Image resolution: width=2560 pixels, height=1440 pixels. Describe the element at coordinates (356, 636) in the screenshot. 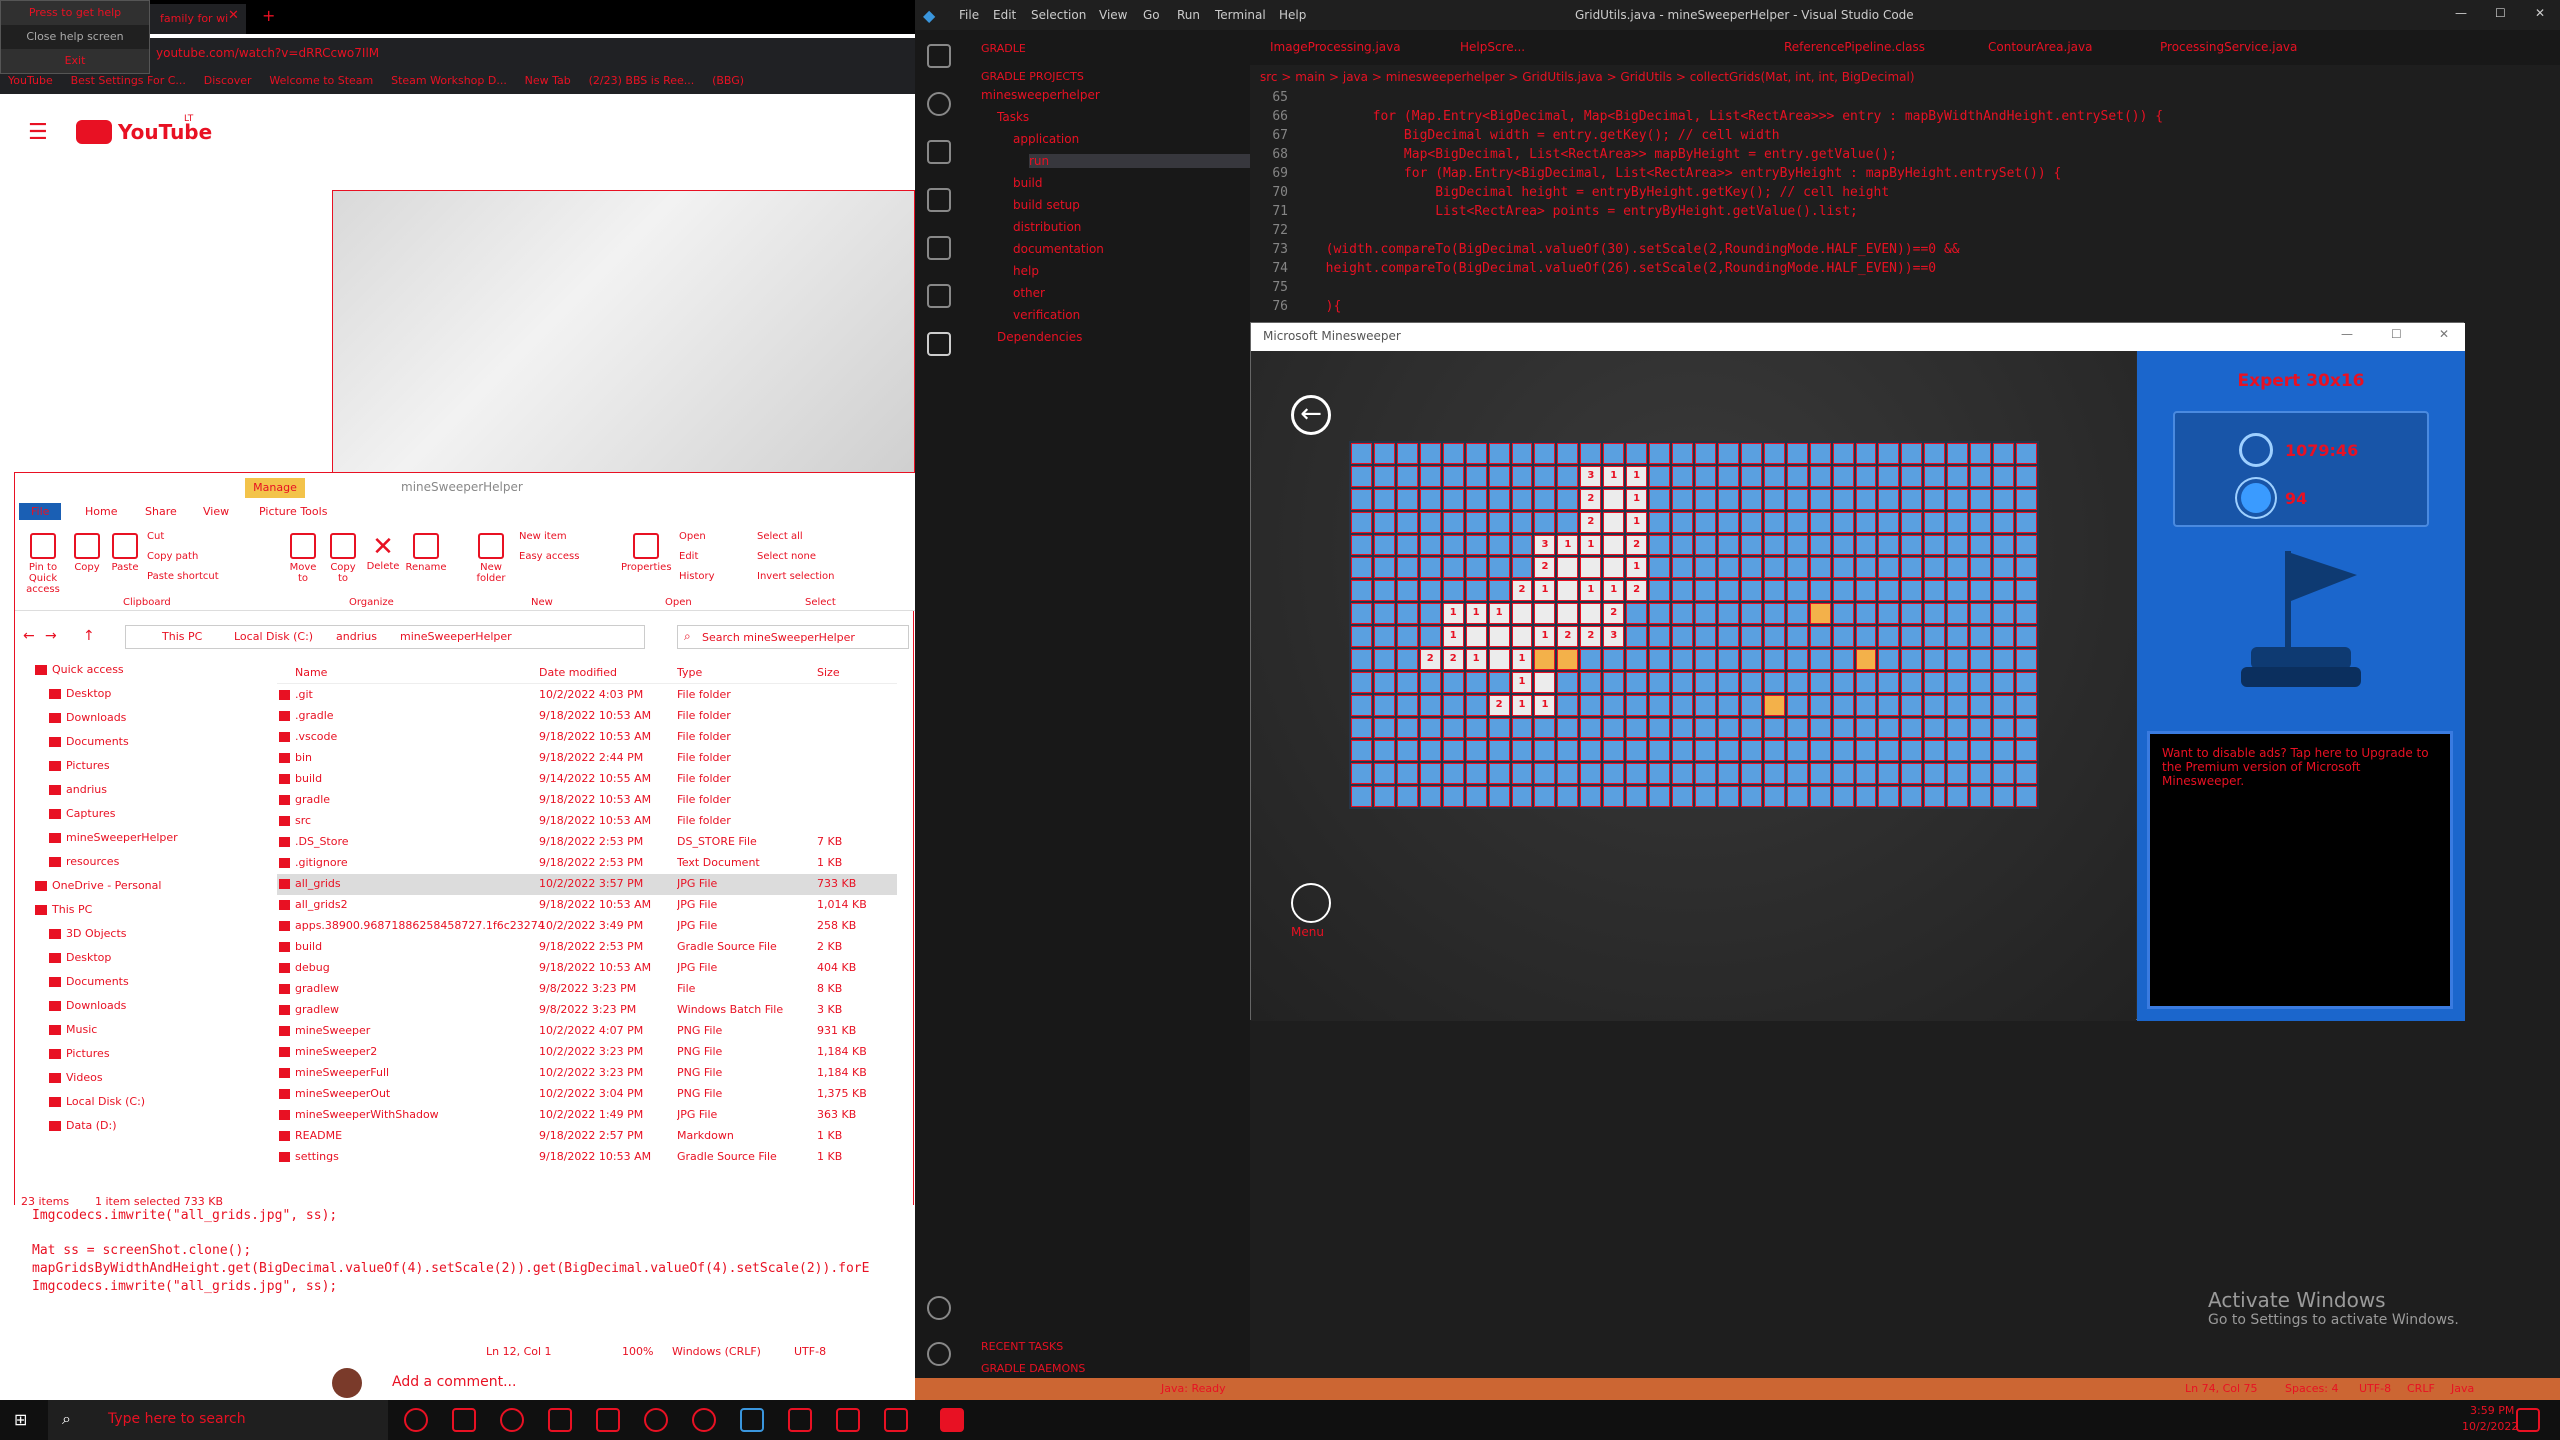

I see `breadcrumb-item: andrius` at that location.